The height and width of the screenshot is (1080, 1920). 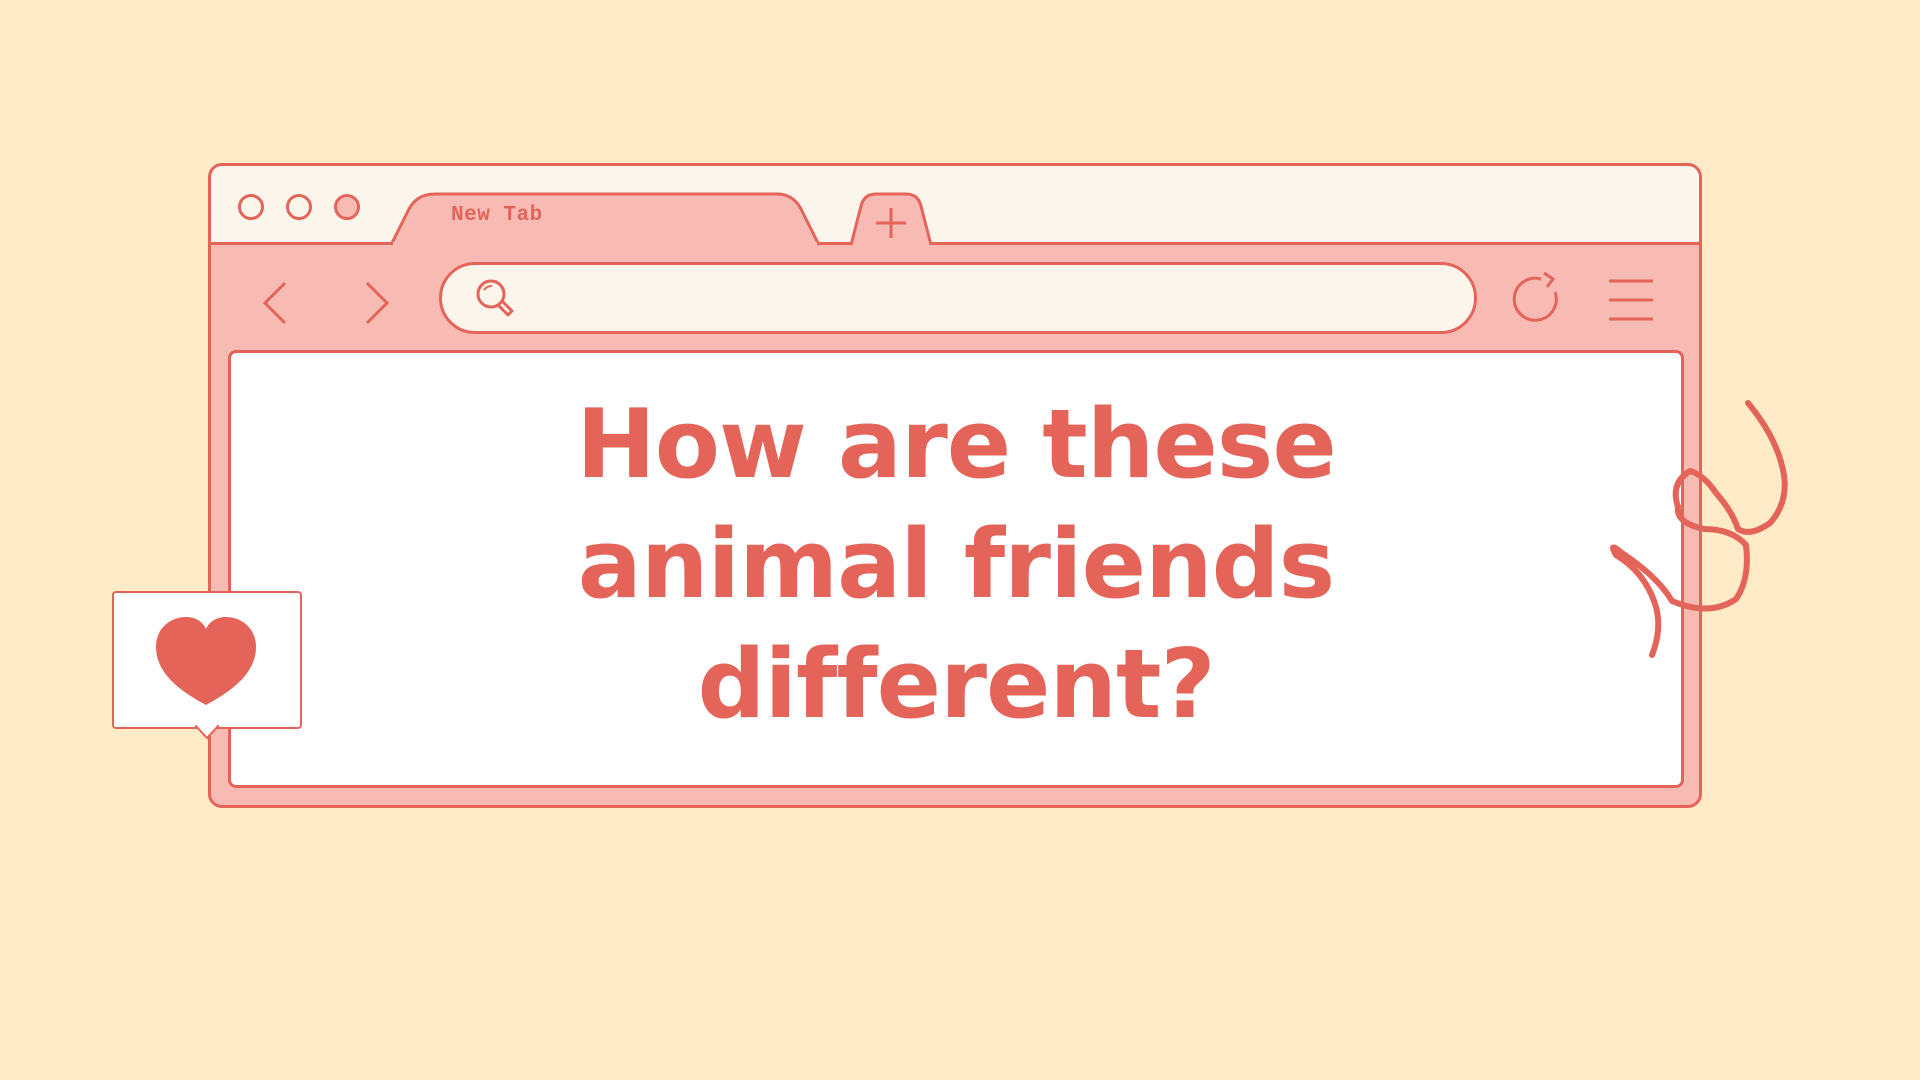 I want to click on new-tab-button, so click(x=891, y=217).